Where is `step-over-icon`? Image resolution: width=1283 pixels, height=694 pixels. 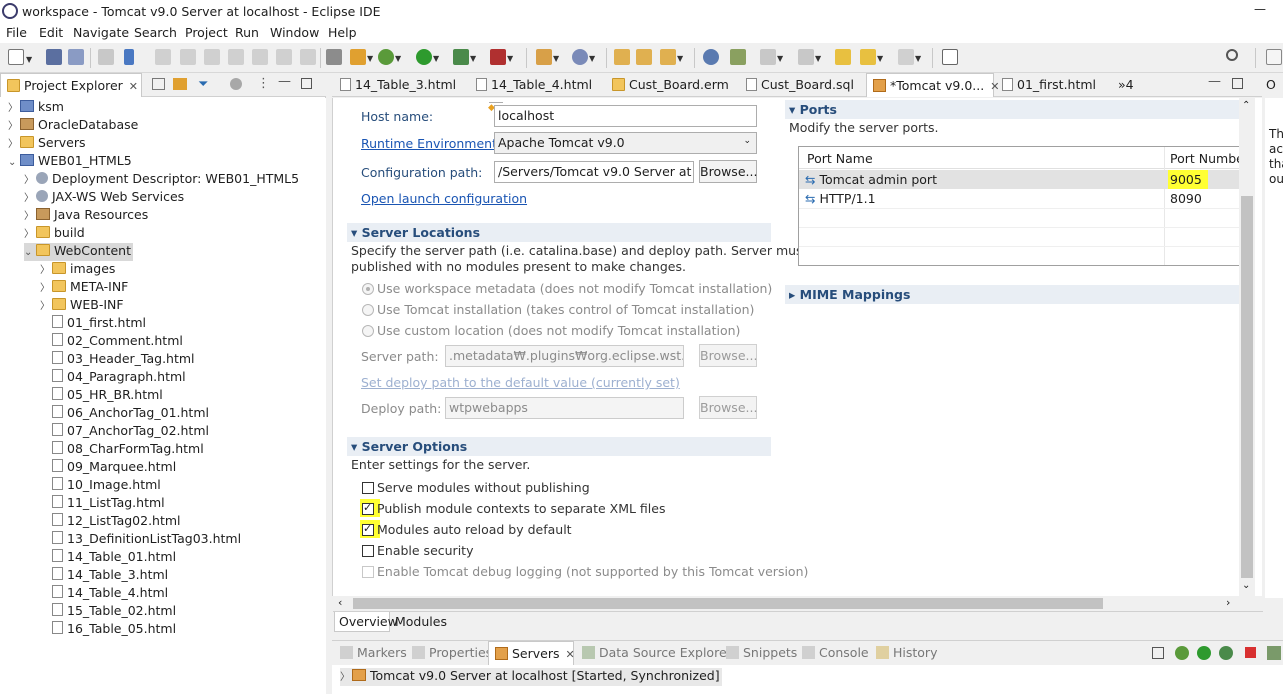 step-over-icon is located at coordinates (260, 57).